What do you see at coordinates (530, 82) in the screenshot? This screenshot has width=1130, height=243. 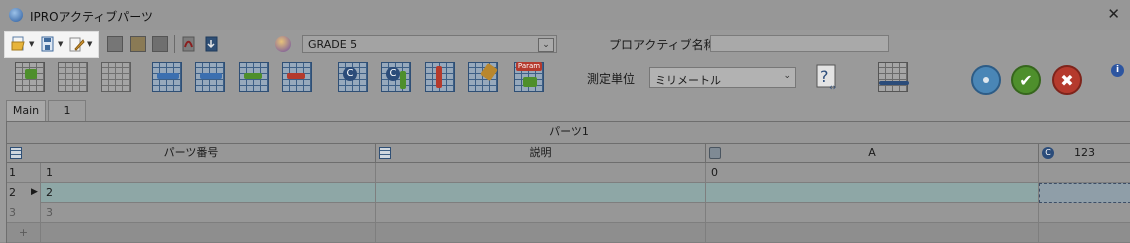 I see `param-arrow-icon` at bounding box center [530, 82].